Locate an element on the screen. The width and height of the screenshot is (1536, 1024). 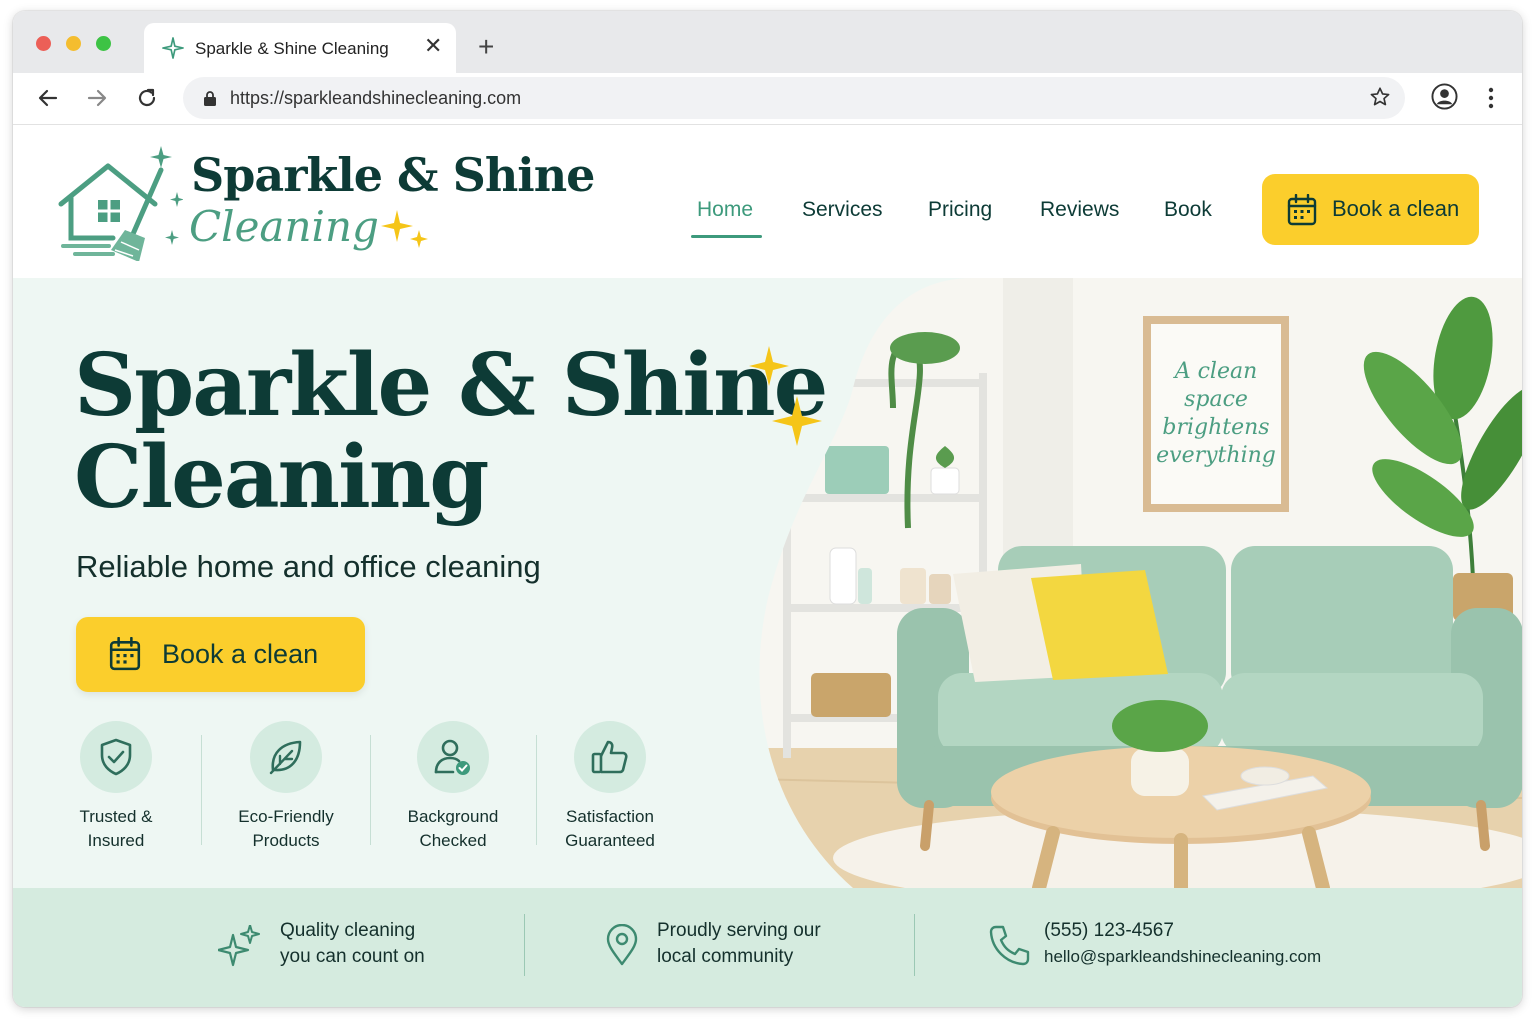
strip-line: you can count on is located at coordinates (352, 956).